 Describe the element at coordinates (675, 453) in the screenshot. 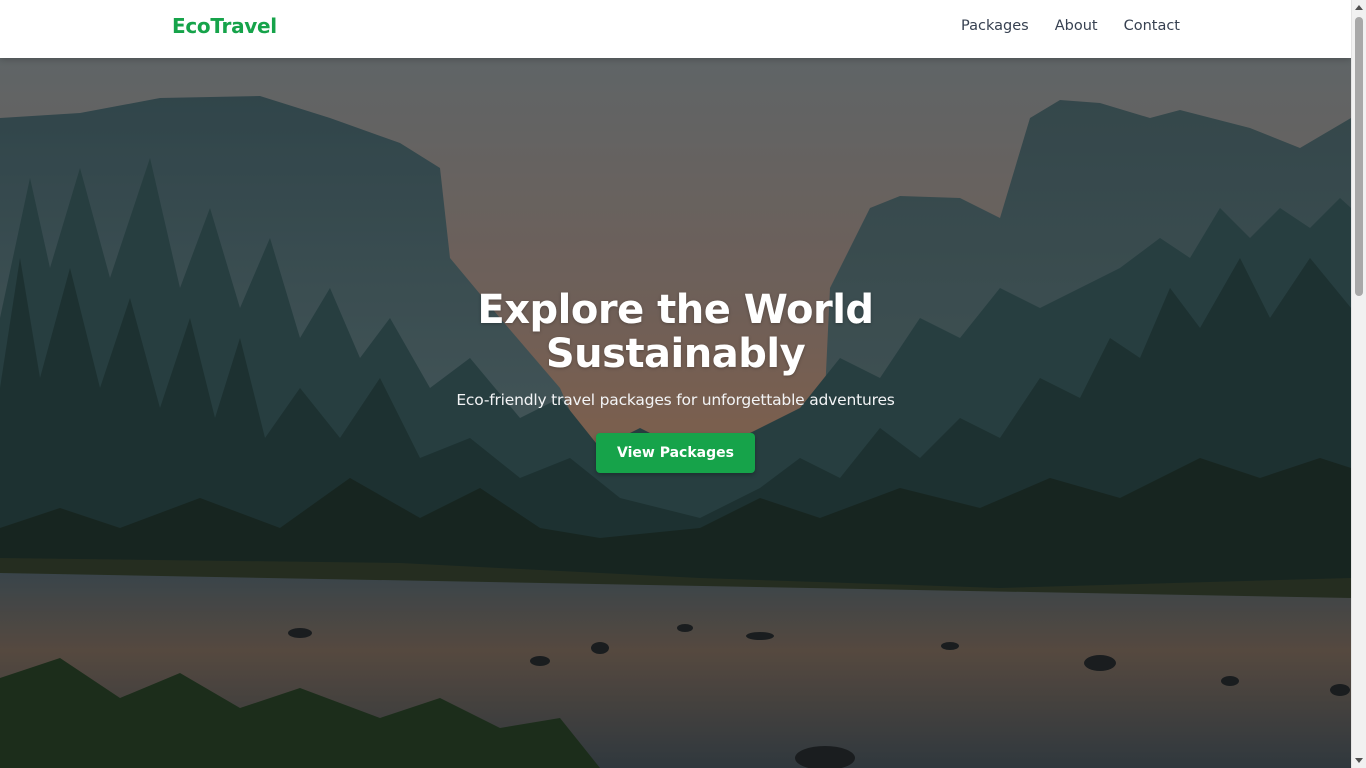

I see `view-packages-button: View Packages` at that location.